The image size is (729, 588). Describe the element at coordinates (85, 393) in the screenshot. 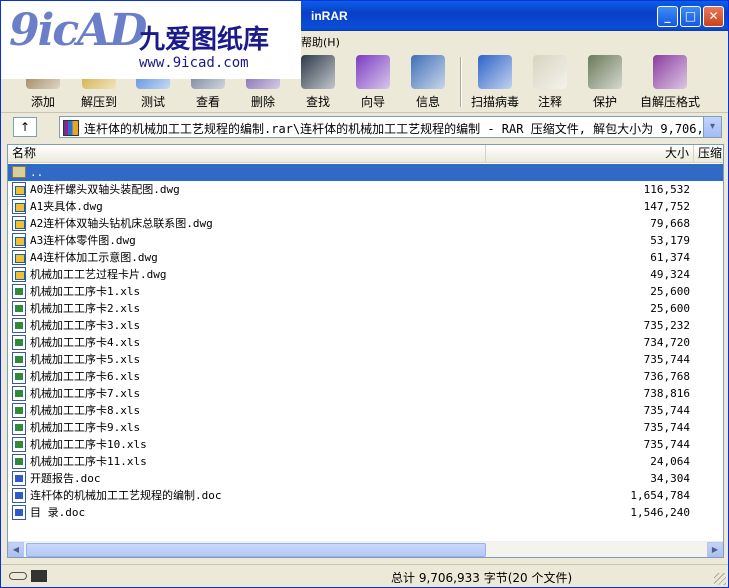

I see `file-name: 机械加工工序卡7.xls` at that location.